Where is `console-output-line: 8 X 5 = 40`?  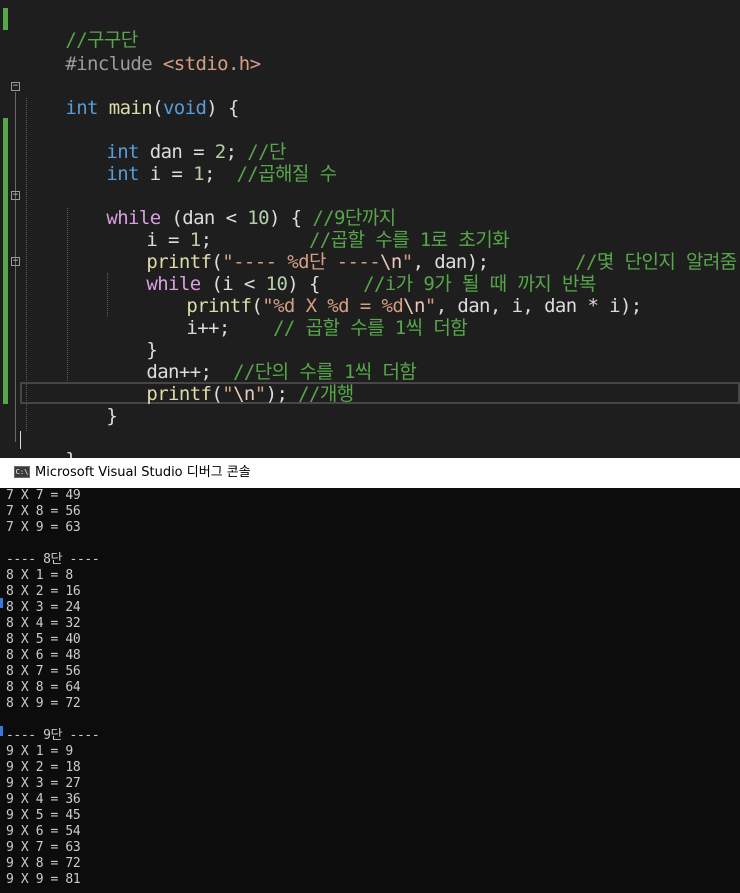 console-output-line: 8 X 5 = 40 is located at coordinates (43, 639).